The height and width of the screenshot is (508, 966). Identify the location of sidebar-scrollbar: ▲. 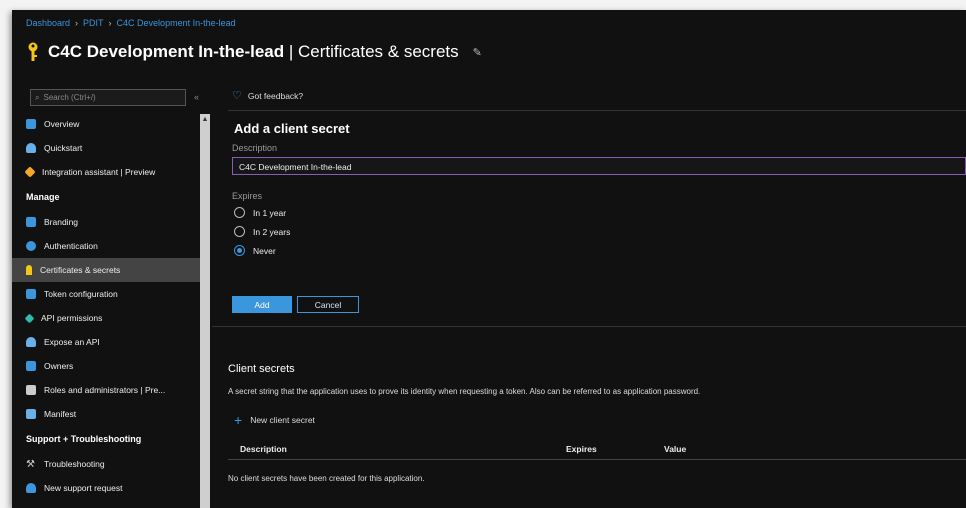
(205, 311).